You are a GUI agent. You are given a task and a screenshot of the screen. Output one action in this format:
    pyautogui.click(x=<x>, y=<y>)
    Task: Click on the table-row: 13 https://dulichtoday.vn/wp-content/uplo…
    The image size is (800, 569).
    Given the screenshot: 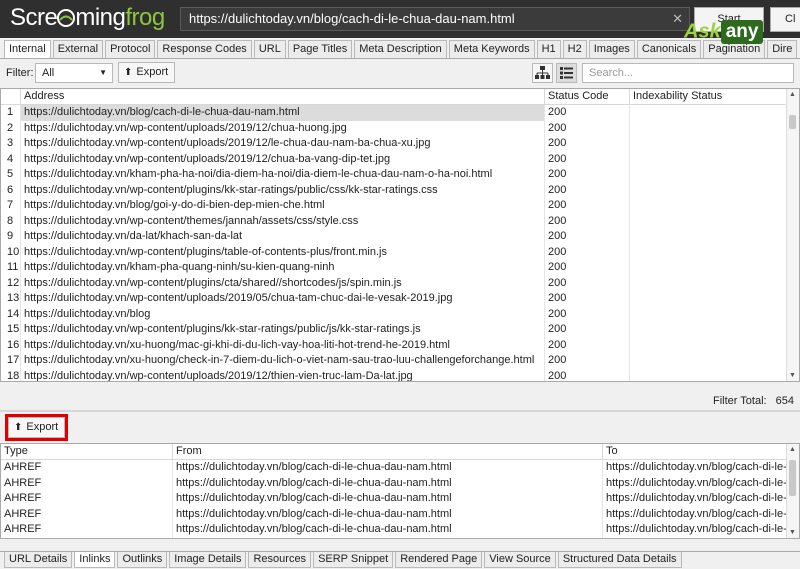 What is the action you would take?
    pyautogui.click(x=395, y=299)
    